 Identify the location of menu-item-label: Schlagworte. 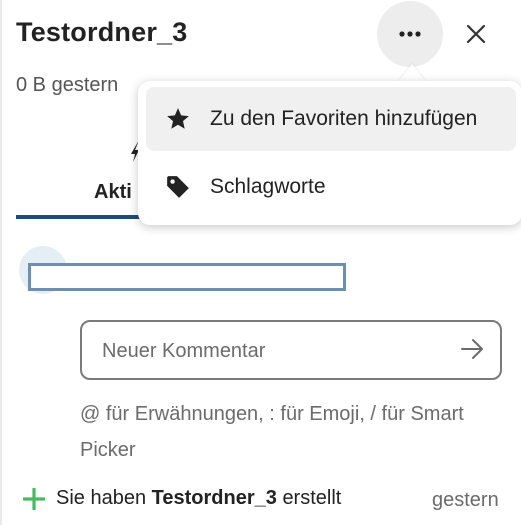
(268, 186).